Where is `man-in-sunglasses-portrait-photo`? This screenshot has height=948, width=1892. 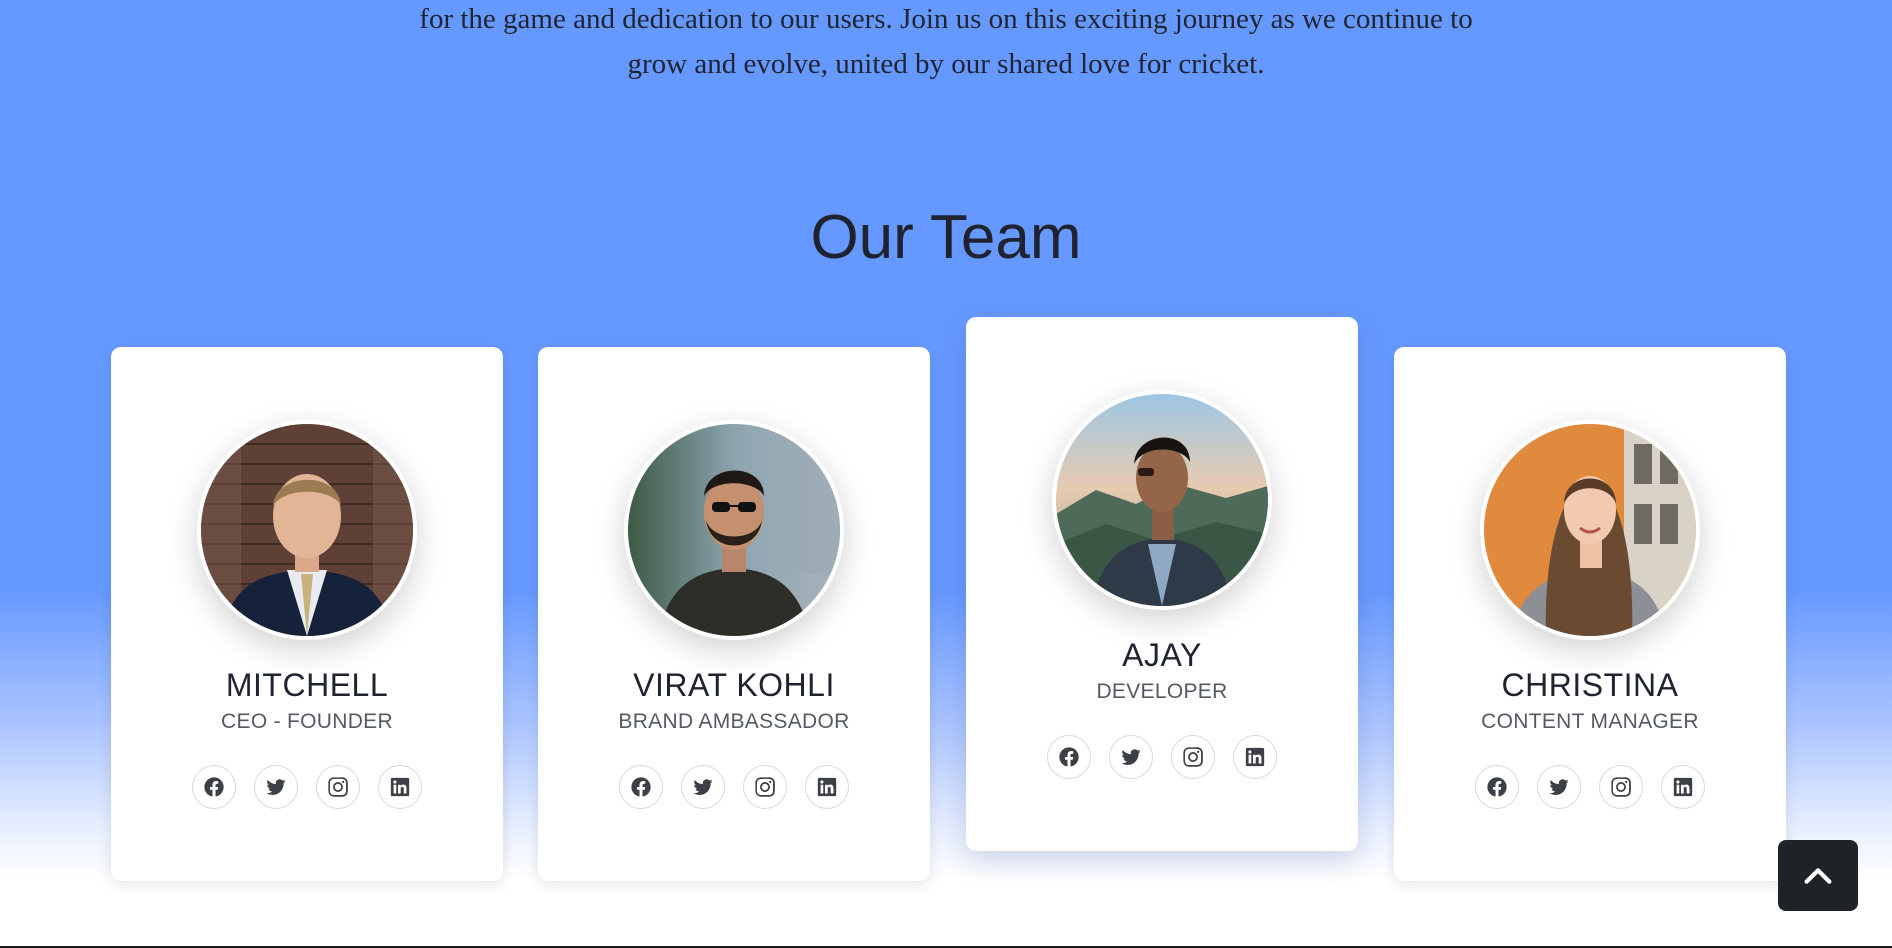 man-in-sunglasses-portrait-photo is located at coordinates (734, 530).